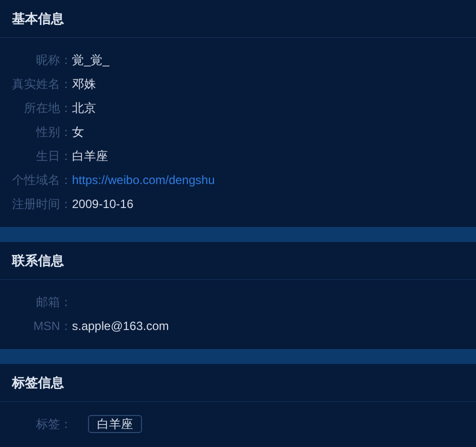 This screenshot has height=447, width=476. Describe the element at coordinates (38, 383) in the screenshot. I see `section-title: 标签信息` at that location.